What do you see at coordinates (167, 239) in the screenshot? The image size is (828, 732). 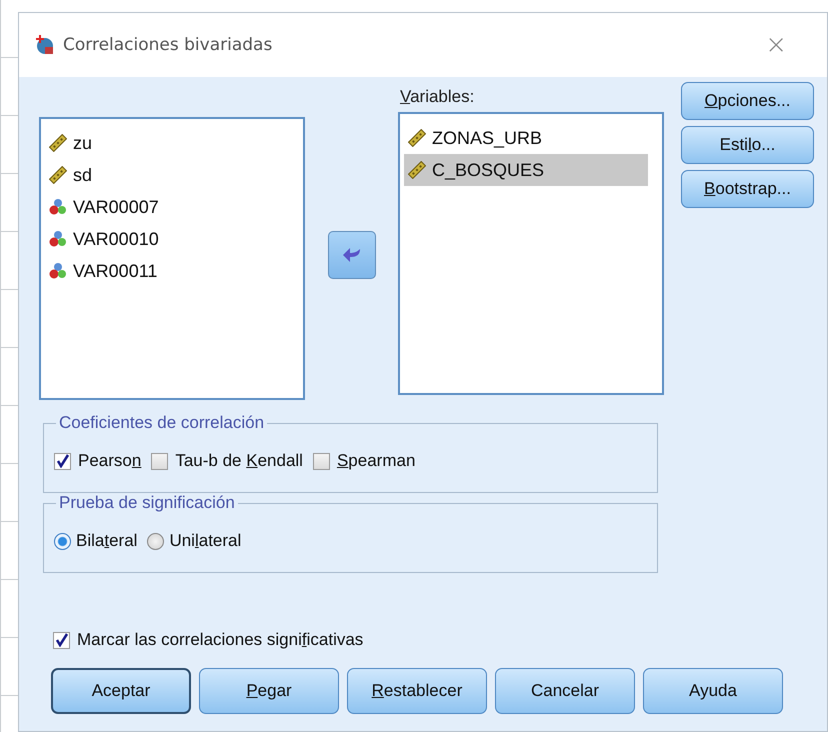 I see `list-item: VAR00010` at bounding box center [167, 239].